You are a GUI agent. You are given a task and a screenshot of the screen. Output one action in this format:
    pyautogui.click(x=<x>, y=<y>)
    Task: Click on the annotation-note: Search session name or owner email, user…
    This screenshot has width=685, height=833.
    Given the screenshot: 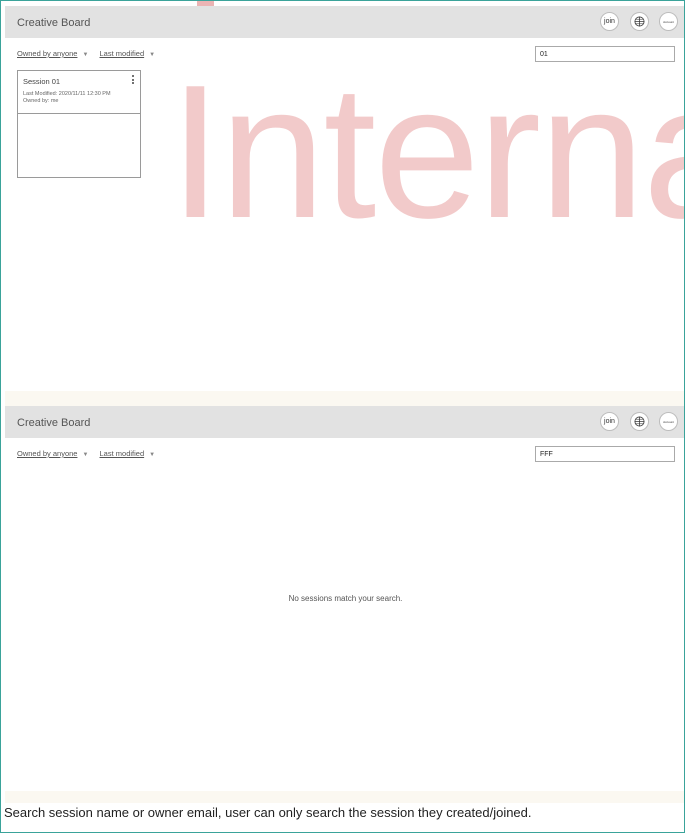 What is the action you would take?
    pyautogui.click(x=268, y=812)
    